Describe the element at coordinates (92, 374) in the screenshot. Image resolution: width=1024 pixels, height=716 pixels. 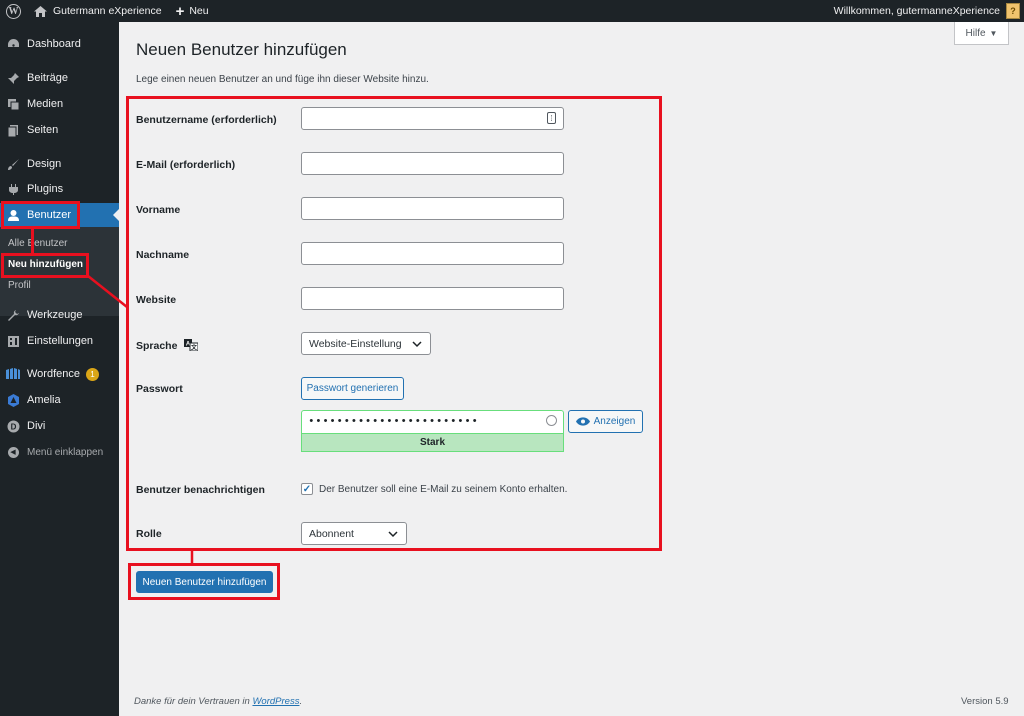
I see `update-count-badge: 1` at that location.